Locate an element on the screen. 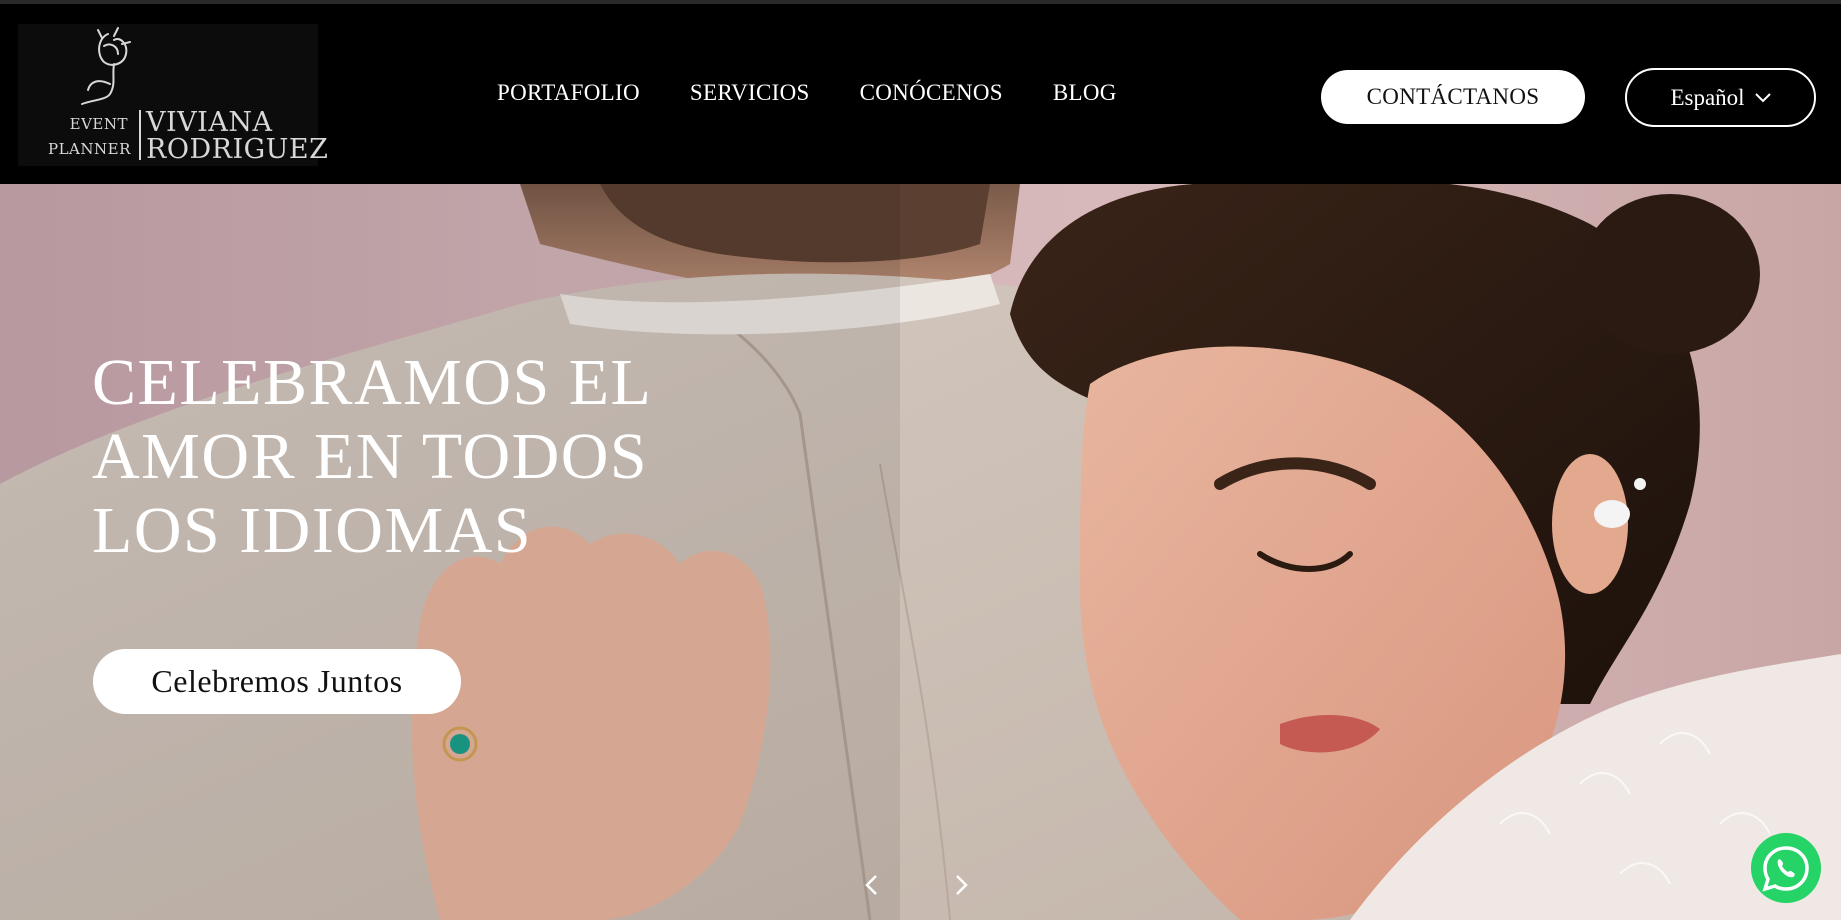  slider-prev-button is located at coordinates (871, 885).